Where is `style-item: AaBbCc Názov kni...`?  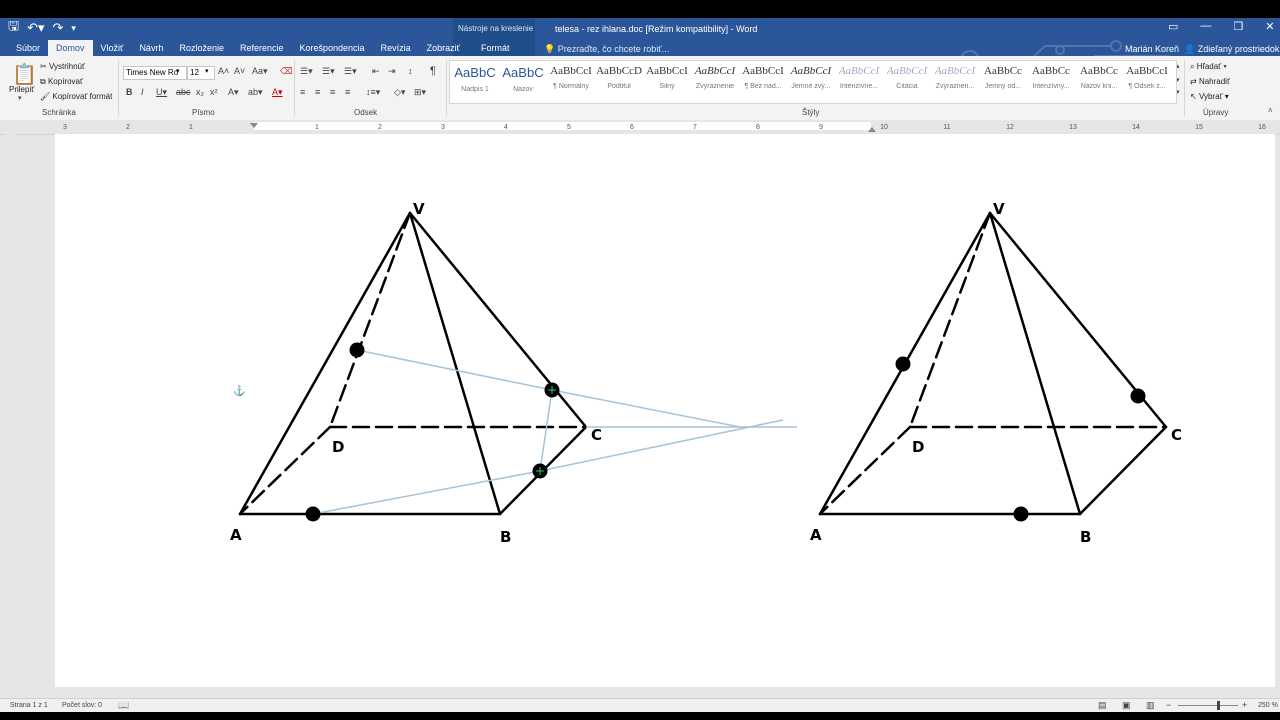 style-item: AaBbCc Názov kni... is located at coordinates (1099, 77).